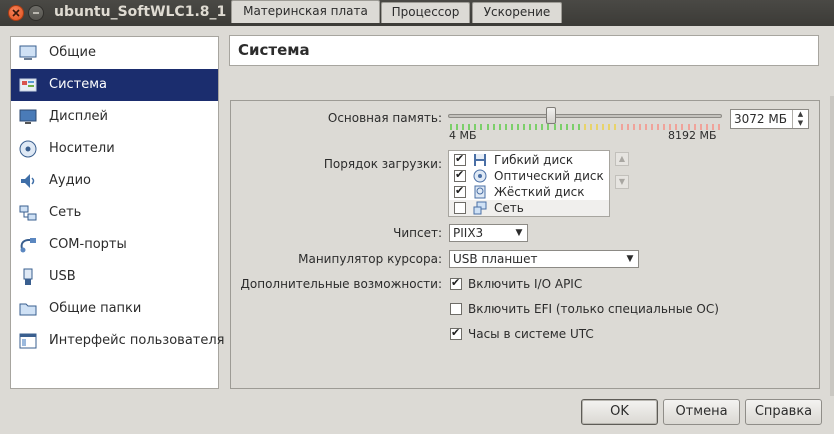 The image size is (834, 434). Describe the element at coordinates (88, 244) in the screenshot. I see `sidebar-item-label: COM-порты` at that location.